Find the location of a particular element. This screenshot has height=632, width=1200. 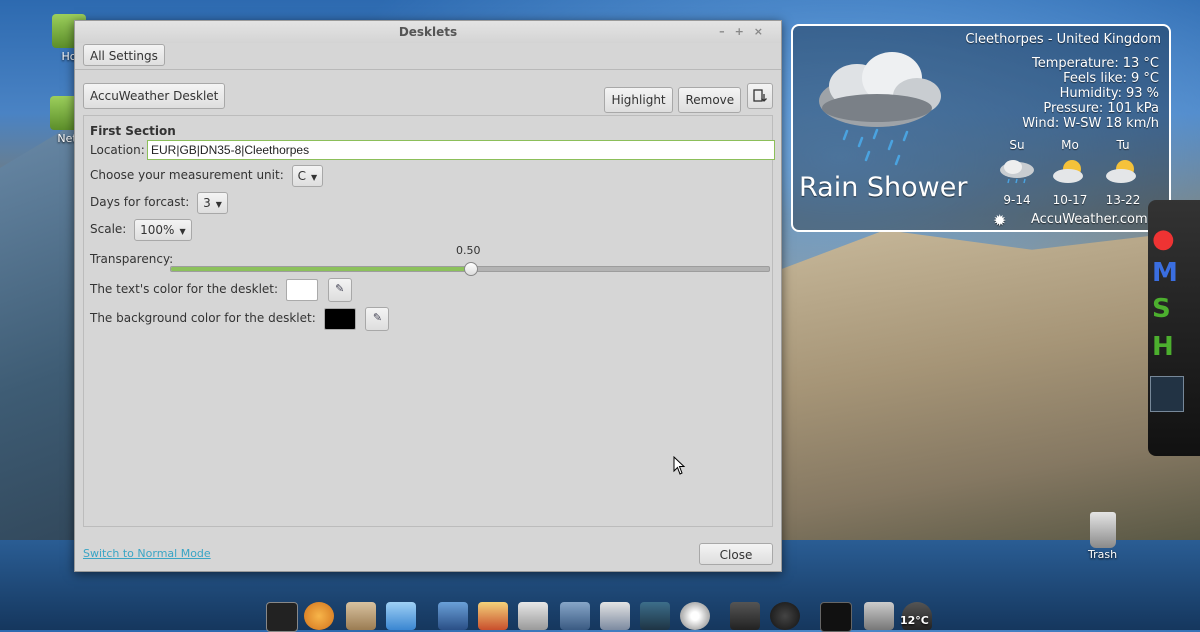

text-color-picker-button: ✎ is located at coordinates (339, 289).